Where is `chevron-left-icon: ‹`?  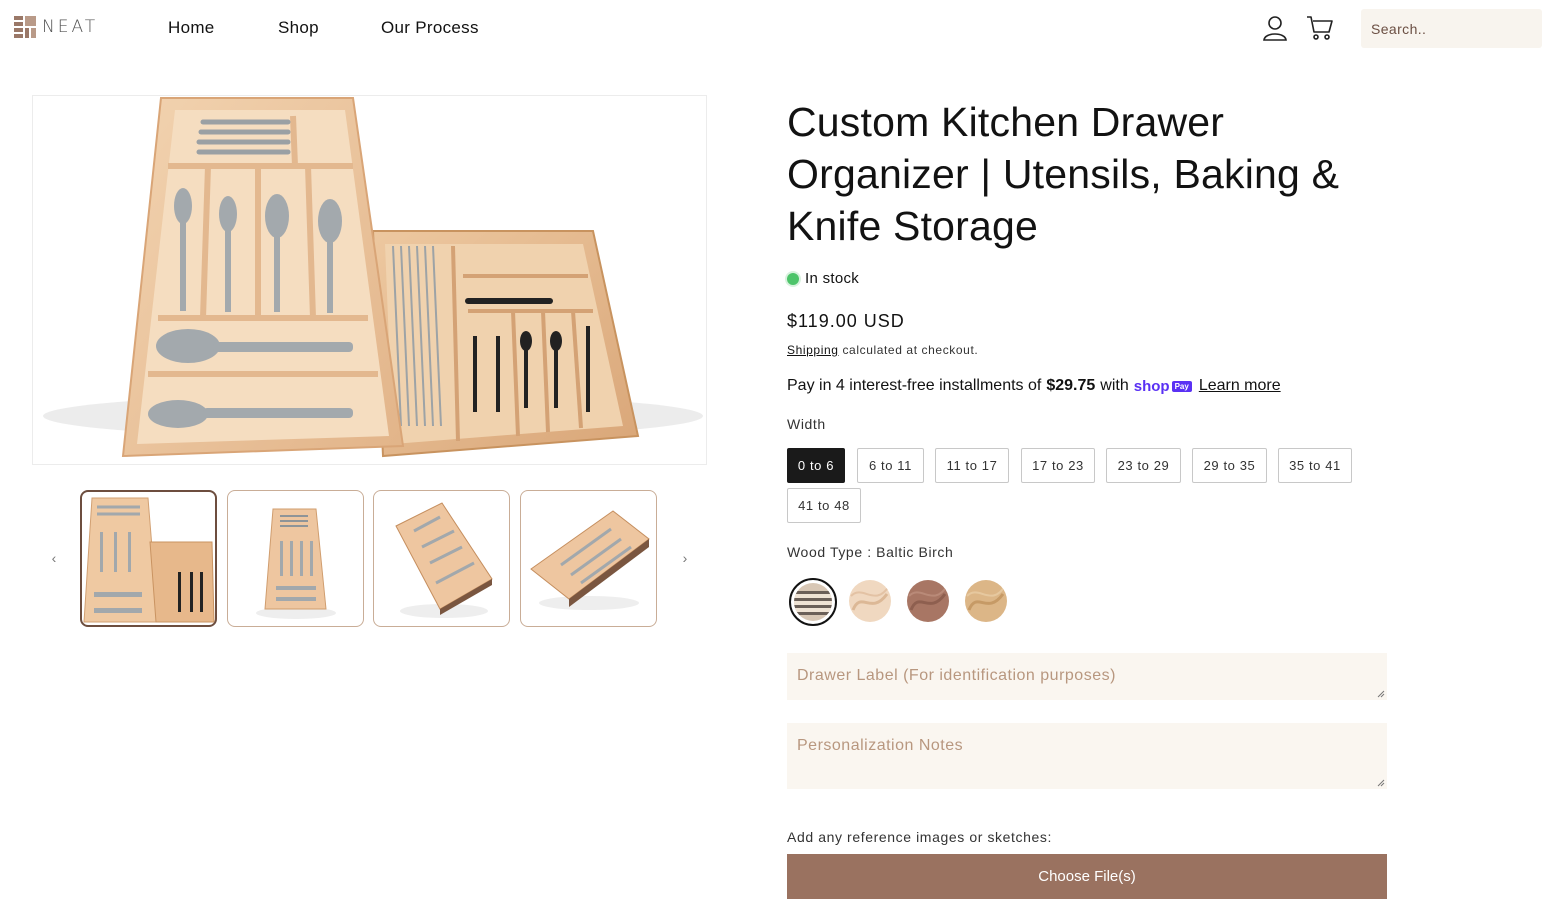
chevron-left-icon: ‹ is located at coordinates (54, 558).